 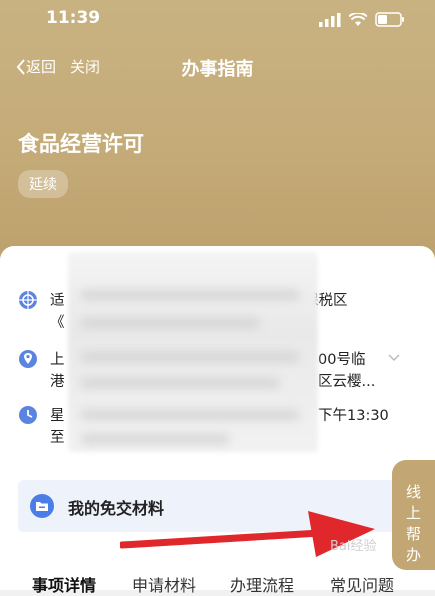 What do you see at coordinates (413, 555) in the screenshot?
I see `online-help-char-4: 办` at bounding box center [413, 555].